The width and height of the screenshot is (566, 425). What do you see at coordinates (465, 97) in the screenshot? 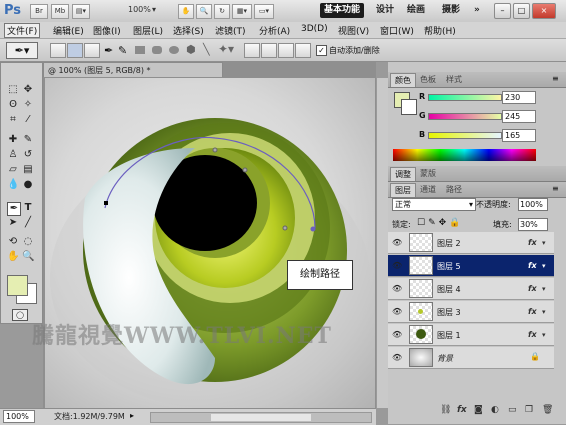
I see `r-slider` at bounding box center [465, 97].